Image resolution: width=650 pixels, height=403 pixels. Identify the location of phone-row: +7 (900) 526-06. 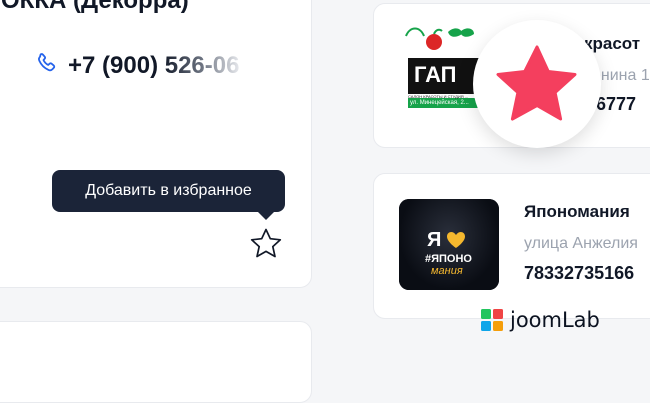
(136, 65).